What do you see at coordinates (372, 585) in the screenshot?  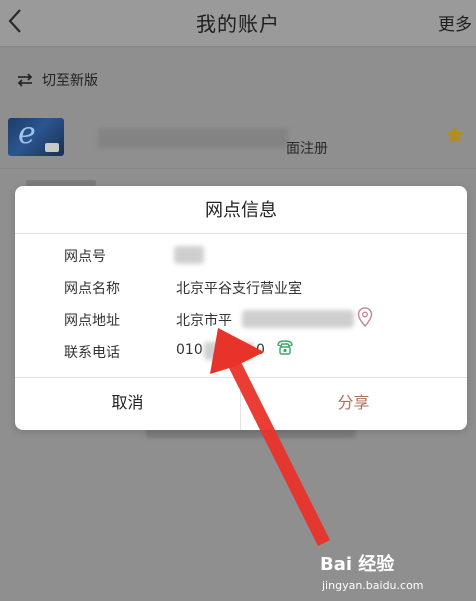 I see `watermark-url: jingyan.baidu.com` at bounding box center [372, 585].